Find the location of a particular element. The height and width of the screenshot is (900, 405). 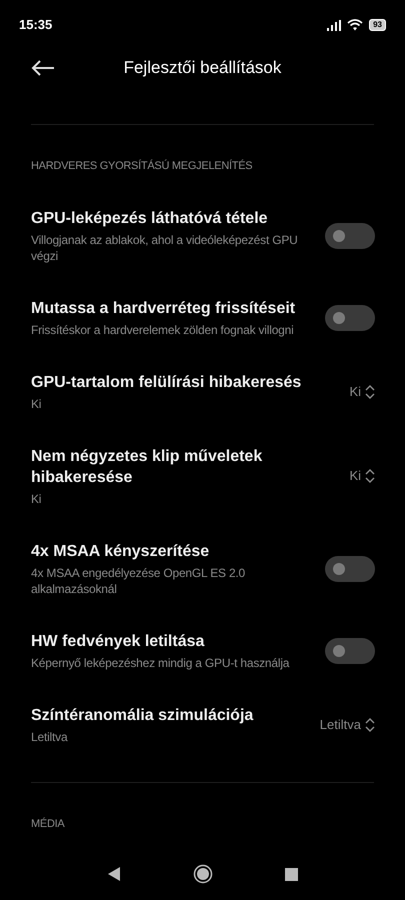

setting-title: Nem négyzetes klip műveletek hibakeresése is located at coordinates (147, 467).